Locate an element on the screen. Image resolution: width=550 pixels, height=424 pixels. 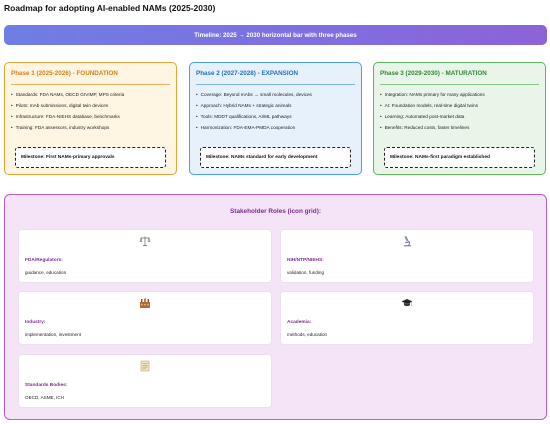
scales-icon is located at coordinates (145, 241).